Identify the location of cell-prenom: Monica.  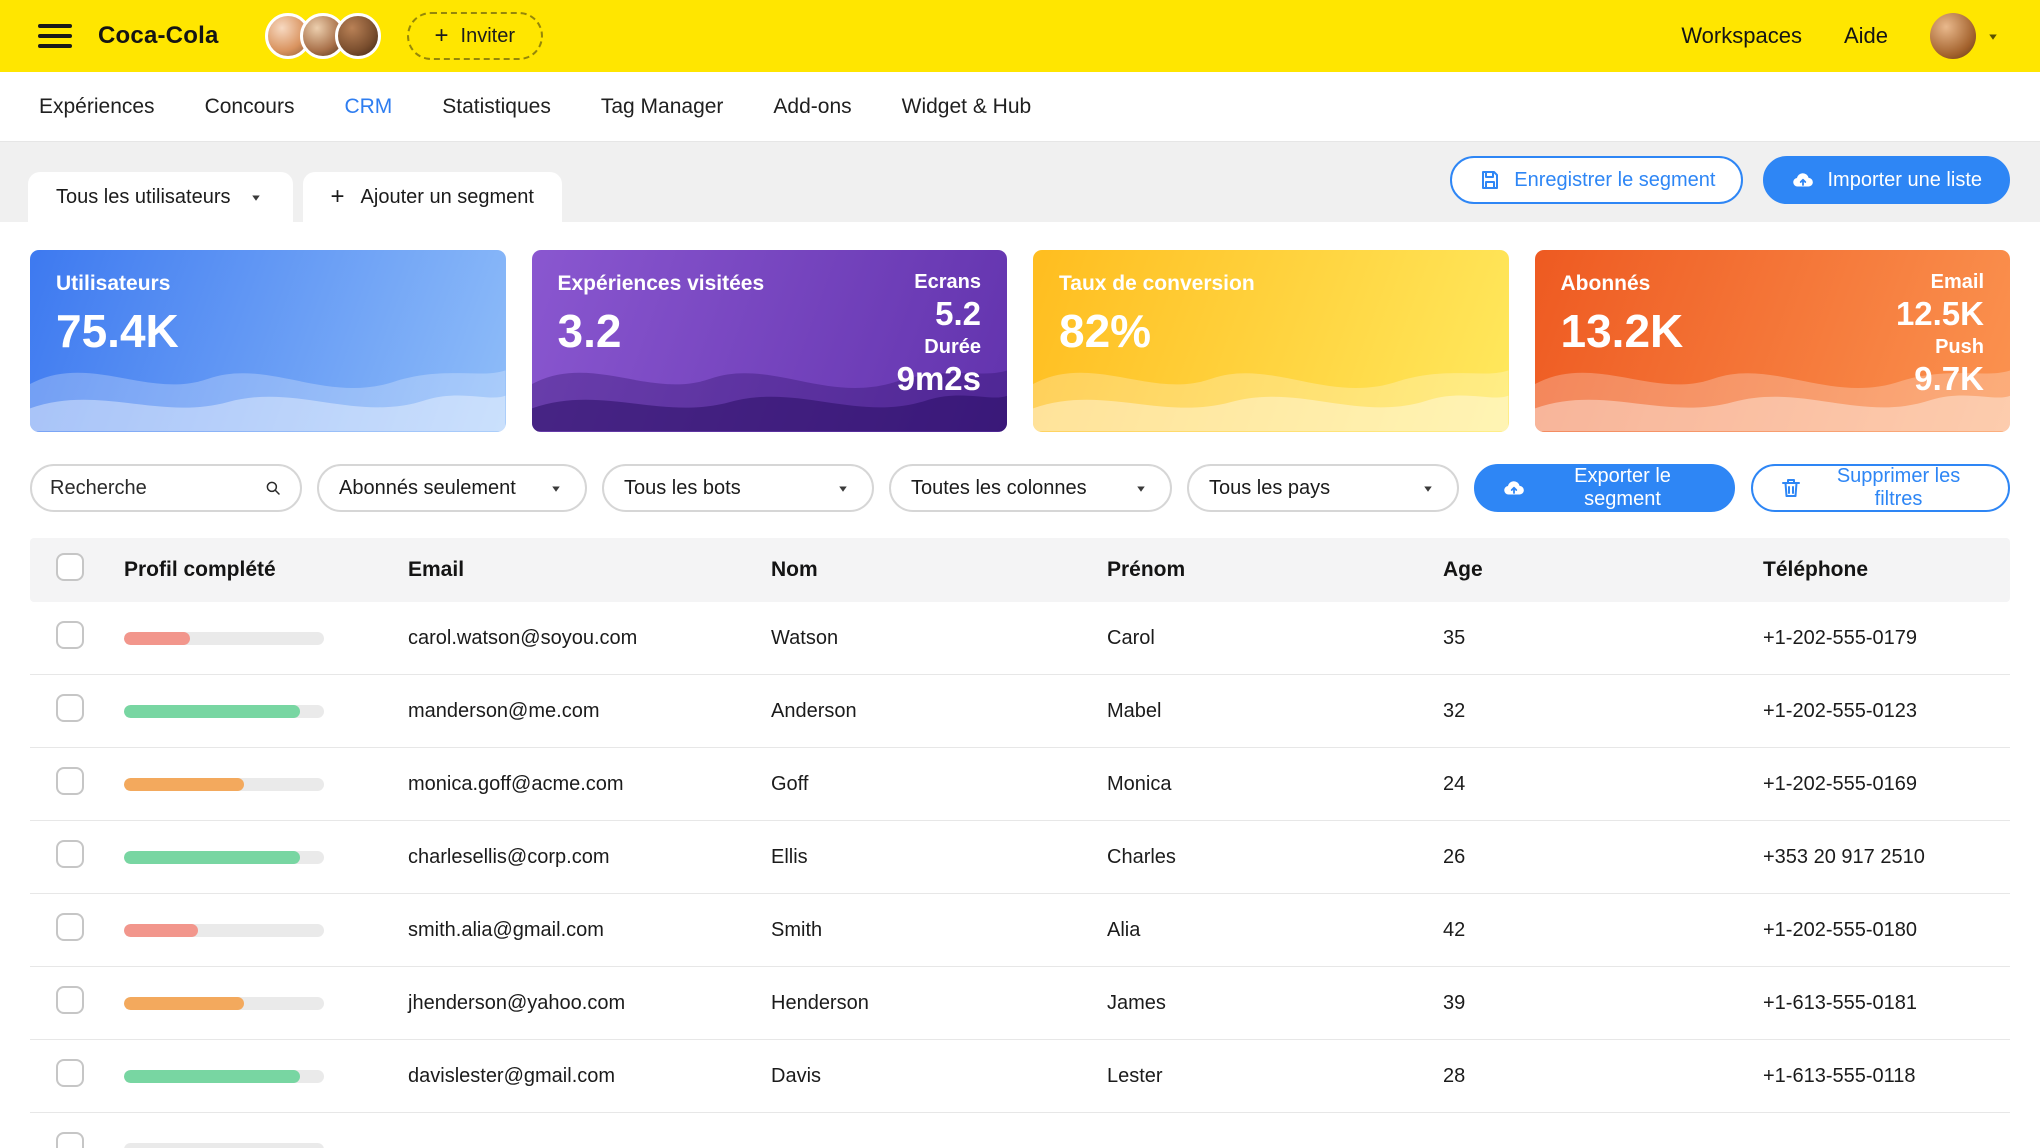
(1139, 783).